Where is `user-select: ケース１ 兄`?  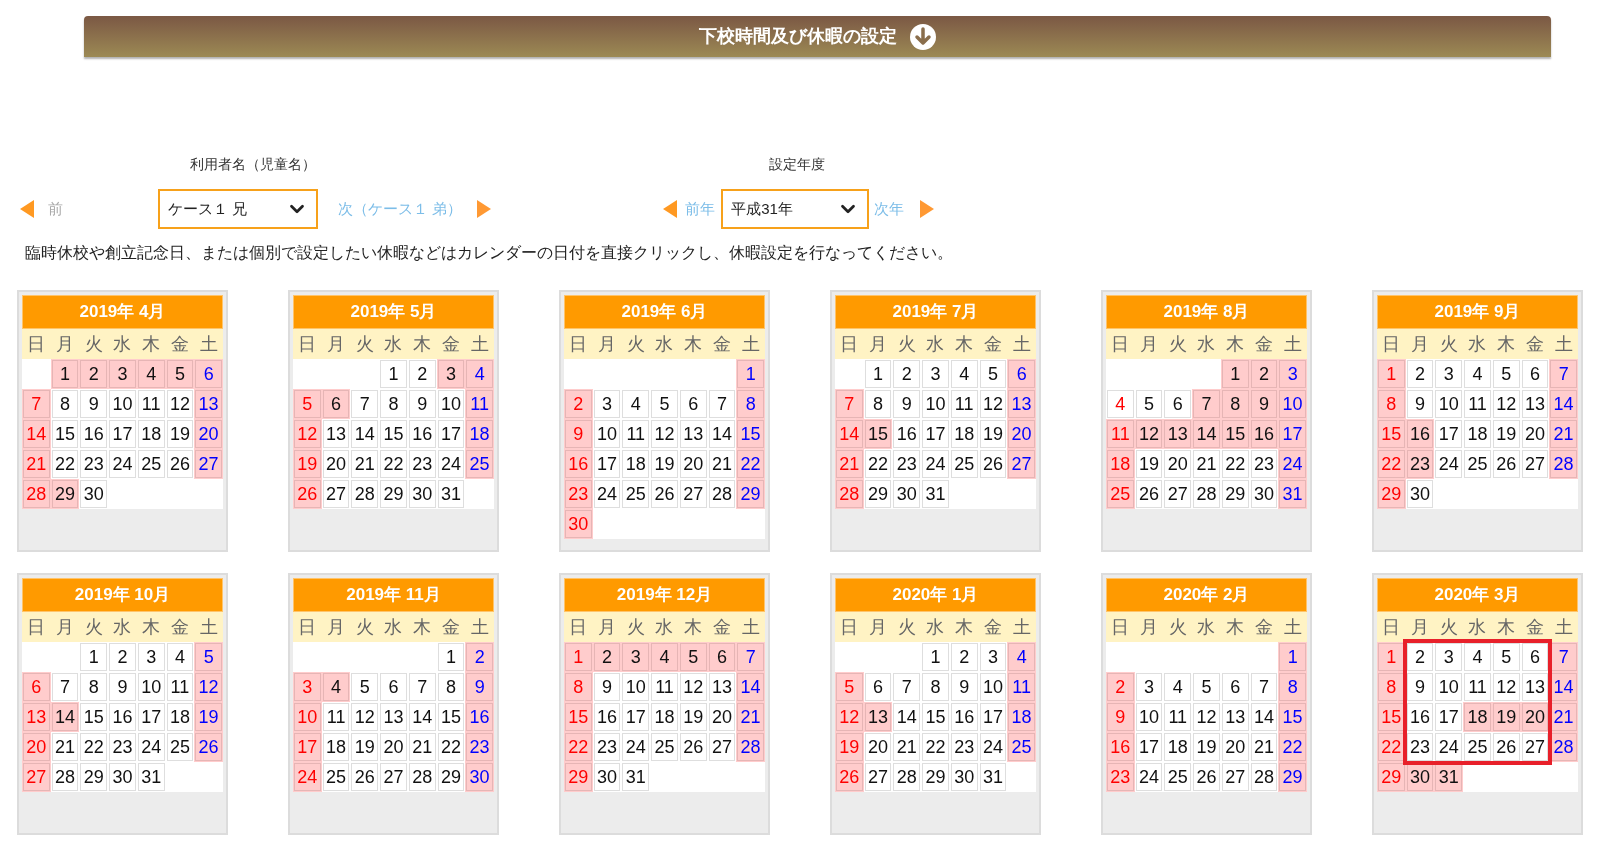 user-select: ケース１ 兄 is located at coordinates (238, 209).